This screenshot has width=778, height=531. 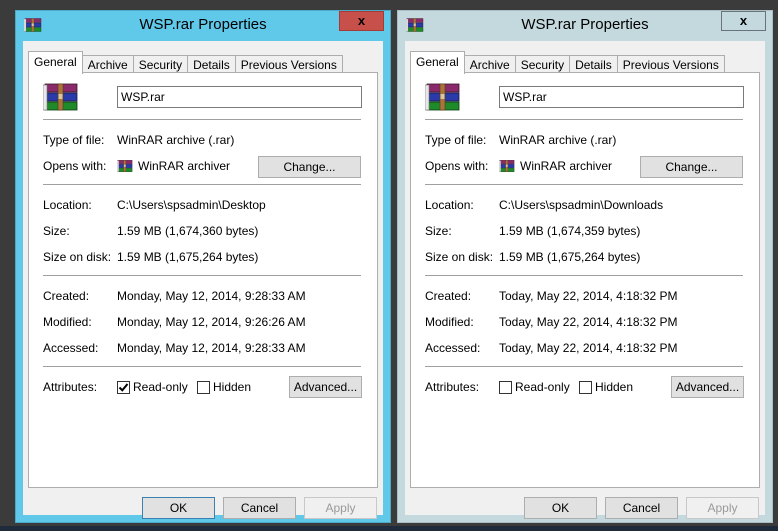 What do you see at coordinates (389, 528) in the screenshot?
I see `taskbar` at bounding box center [389, 528].